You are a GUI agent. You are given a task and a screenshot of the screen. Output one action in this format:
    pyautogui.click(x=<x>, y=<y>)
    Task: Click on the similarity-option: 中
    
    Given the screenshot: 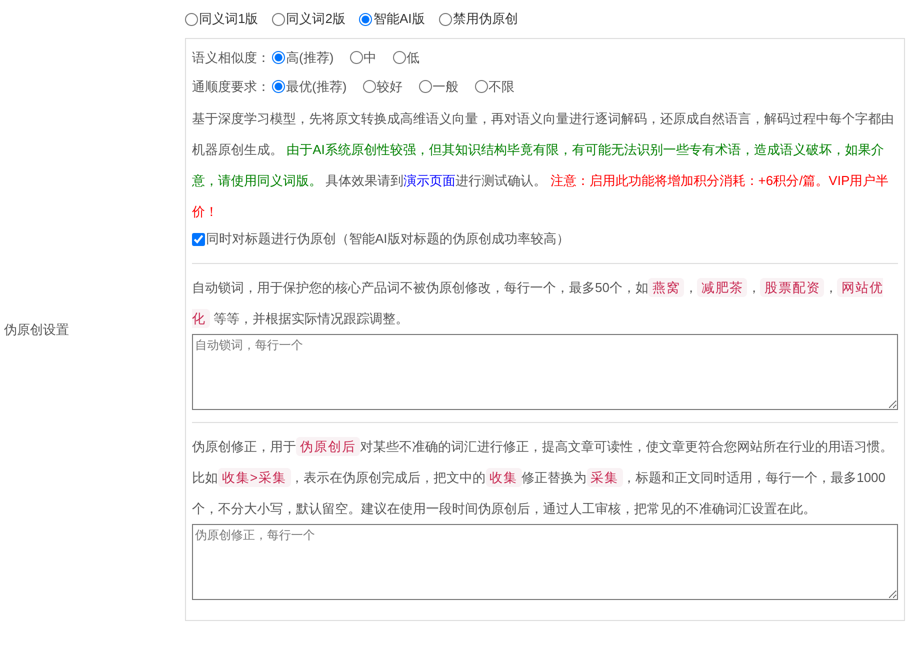 What is the action you would take?
    pyautogui.click(x=363, y=57)
    